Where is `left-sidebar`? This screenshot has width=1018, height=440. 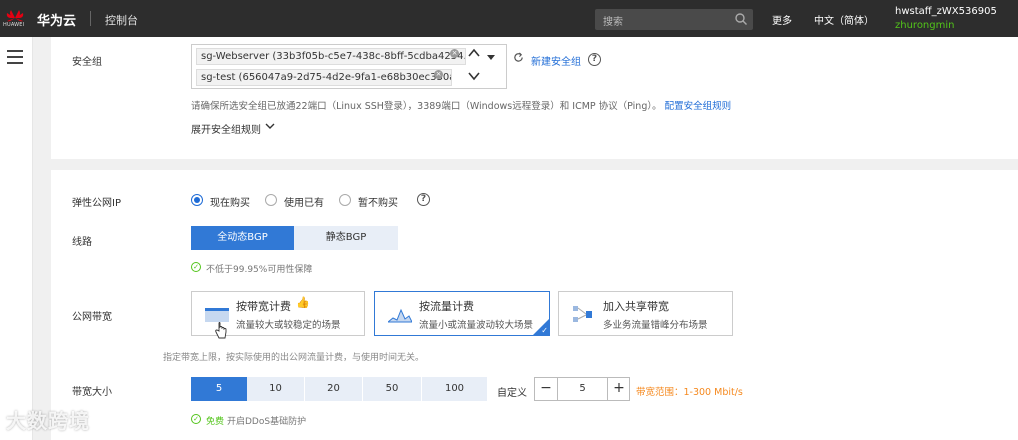 left-sidebar is located at coordinates (16, 238).